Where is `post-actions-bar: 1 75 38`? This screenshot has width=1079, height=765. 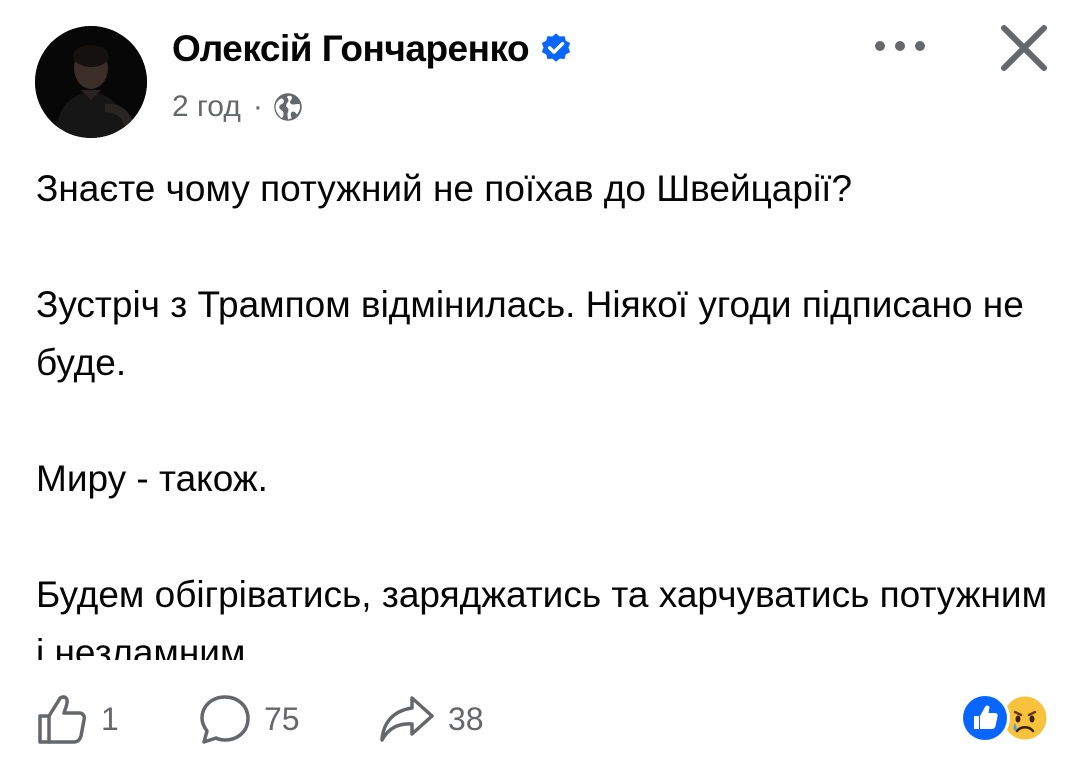
post-actions-bar: 1 75 38 is located at coordinates (539, 722).